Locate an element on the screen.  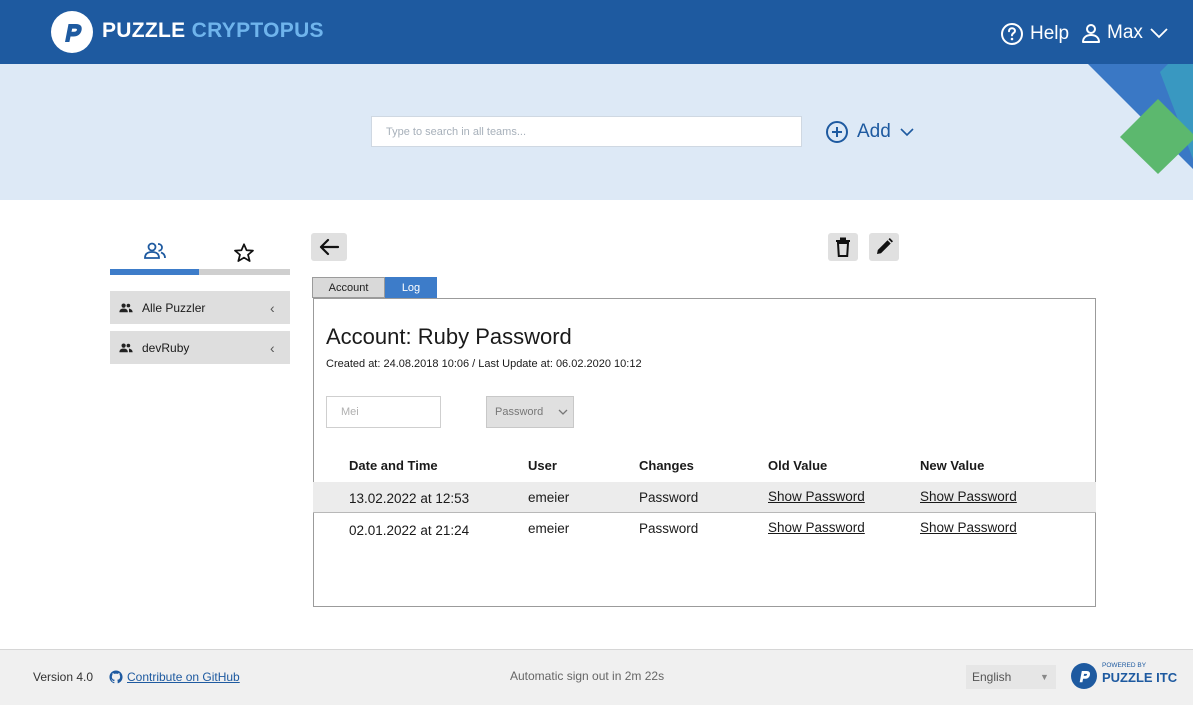
col-header-new-value: New Value is located at coordinates (952, 465).